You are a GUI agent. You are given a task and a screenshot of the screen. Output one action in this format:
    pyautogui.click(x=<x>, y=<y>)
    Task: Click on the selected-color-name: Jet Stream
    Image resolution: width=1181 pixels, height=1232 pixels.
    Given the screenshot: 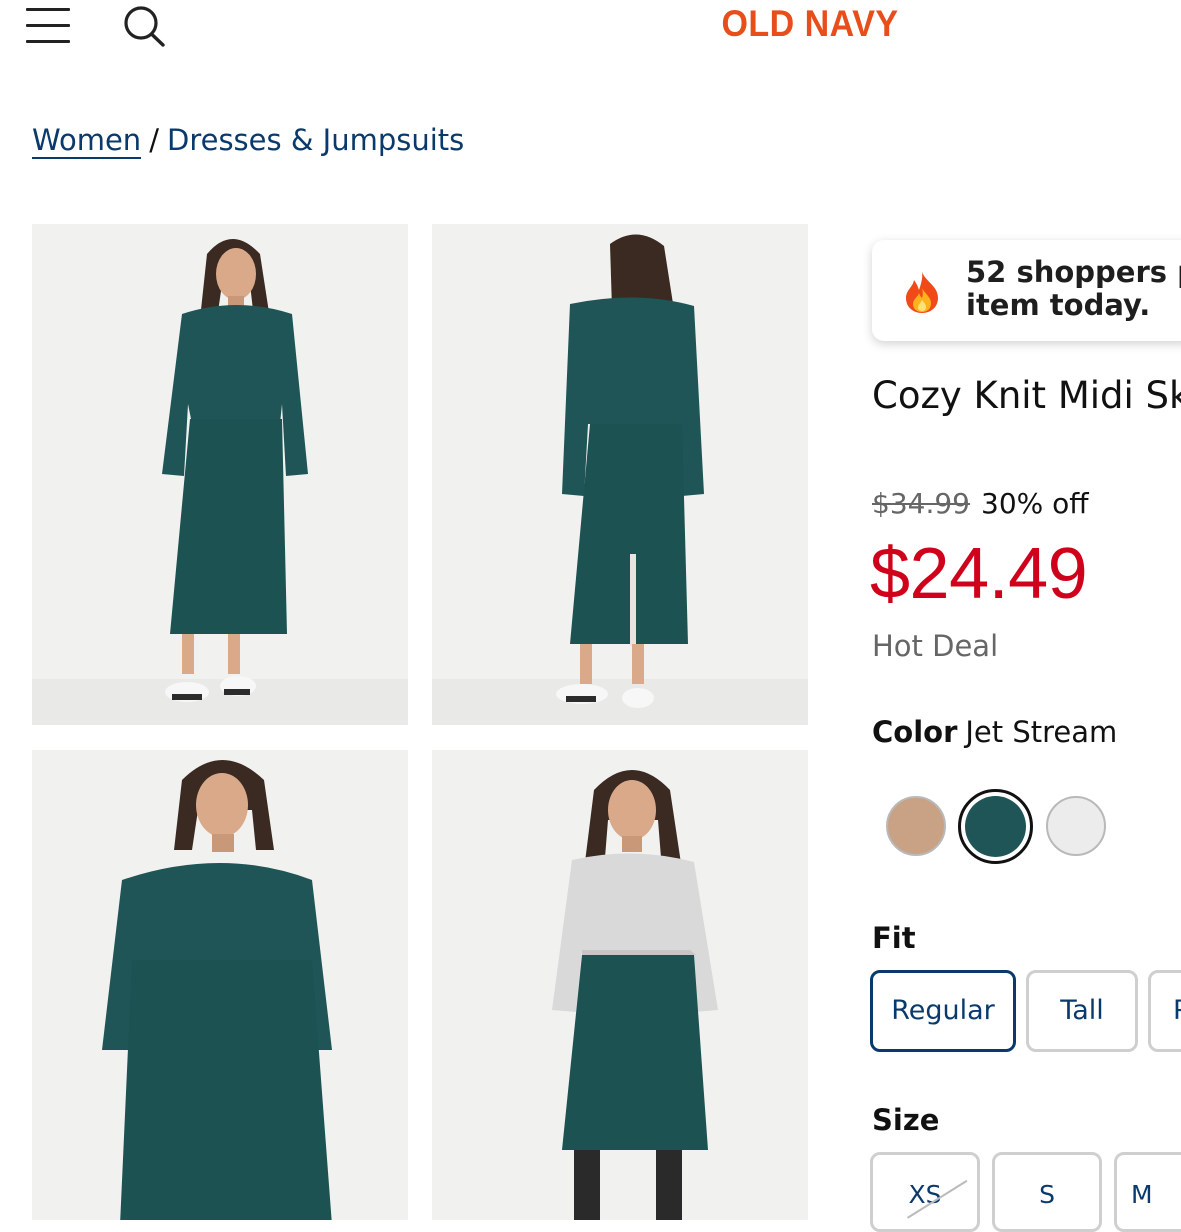 What is the action you would take?
    pyautogui.click(x=1041, y=732)
    